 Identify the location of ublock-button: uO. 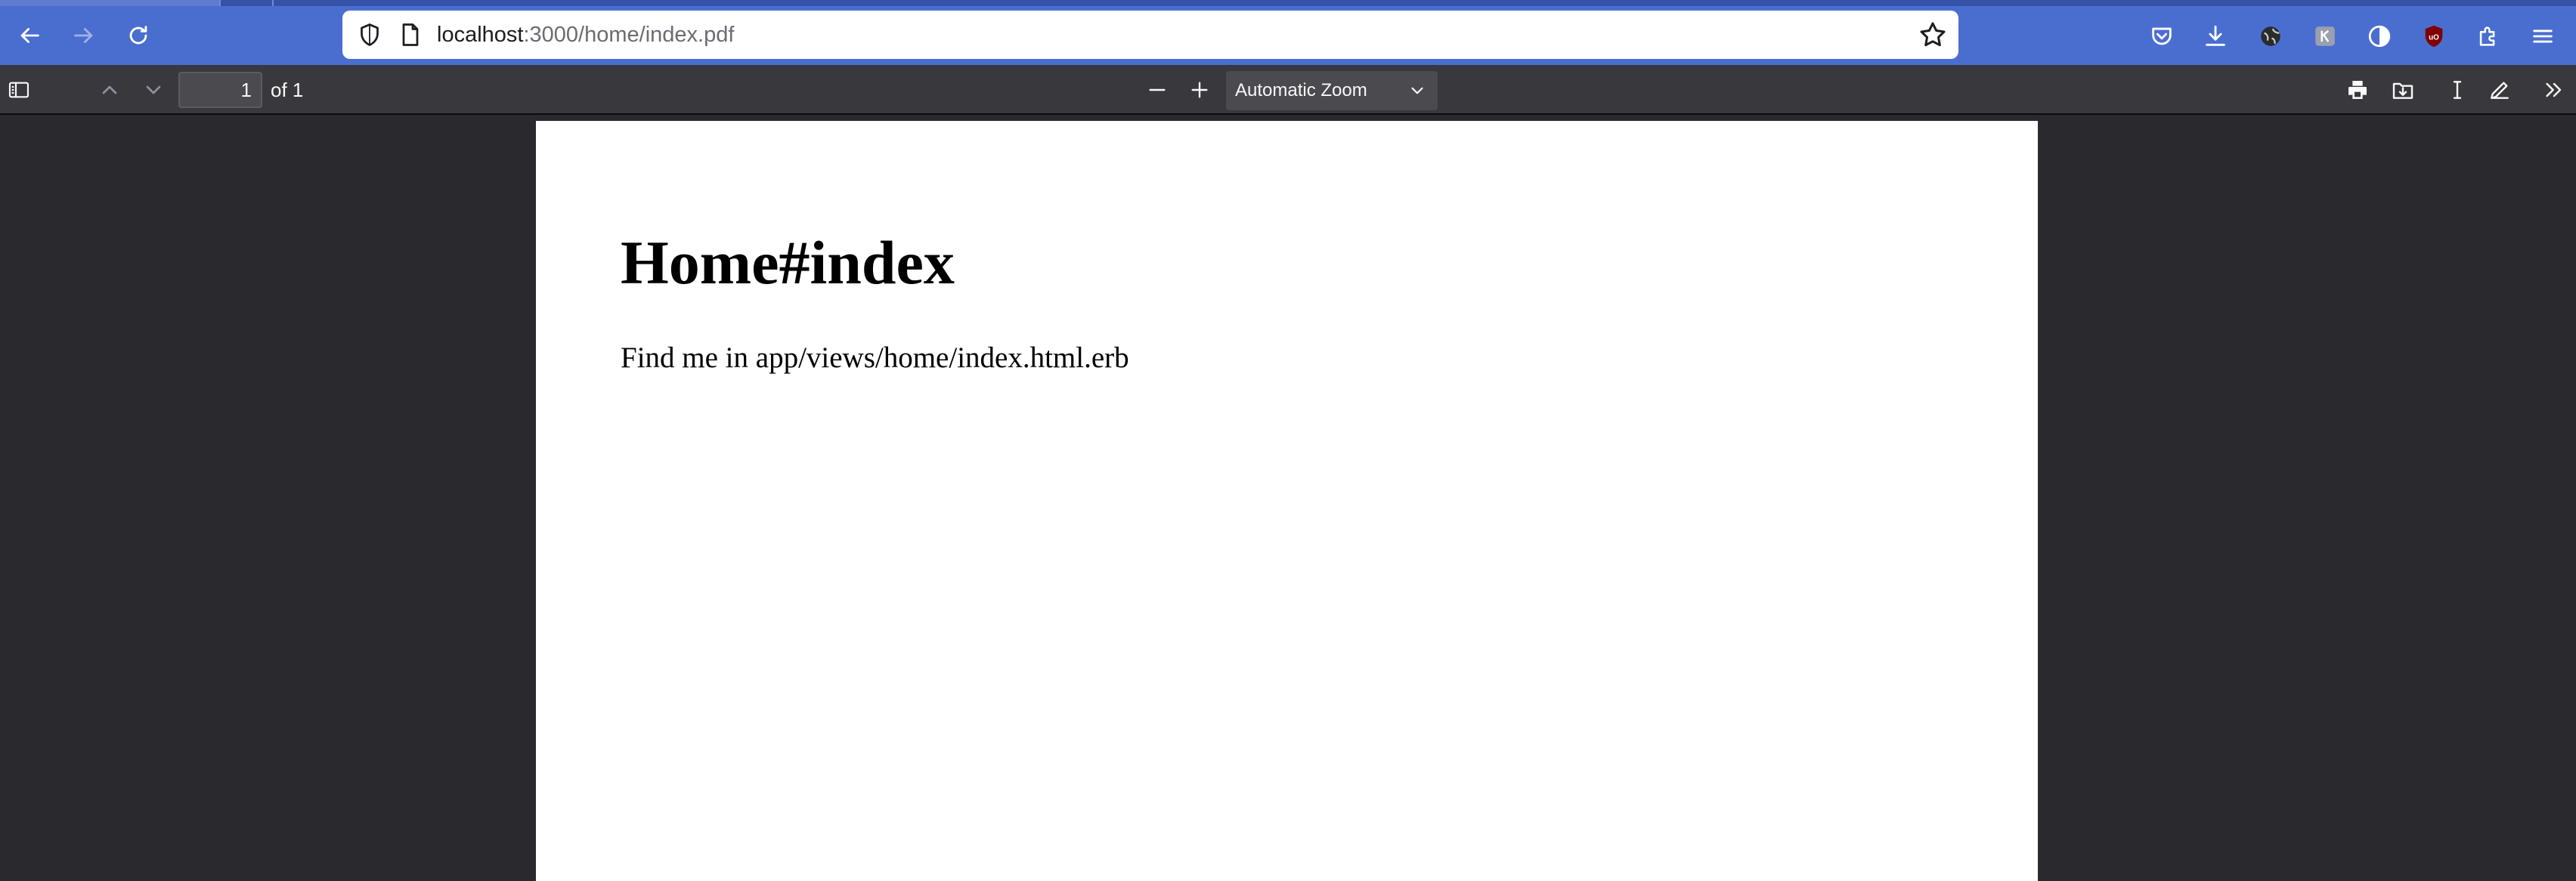
(2434, 36).